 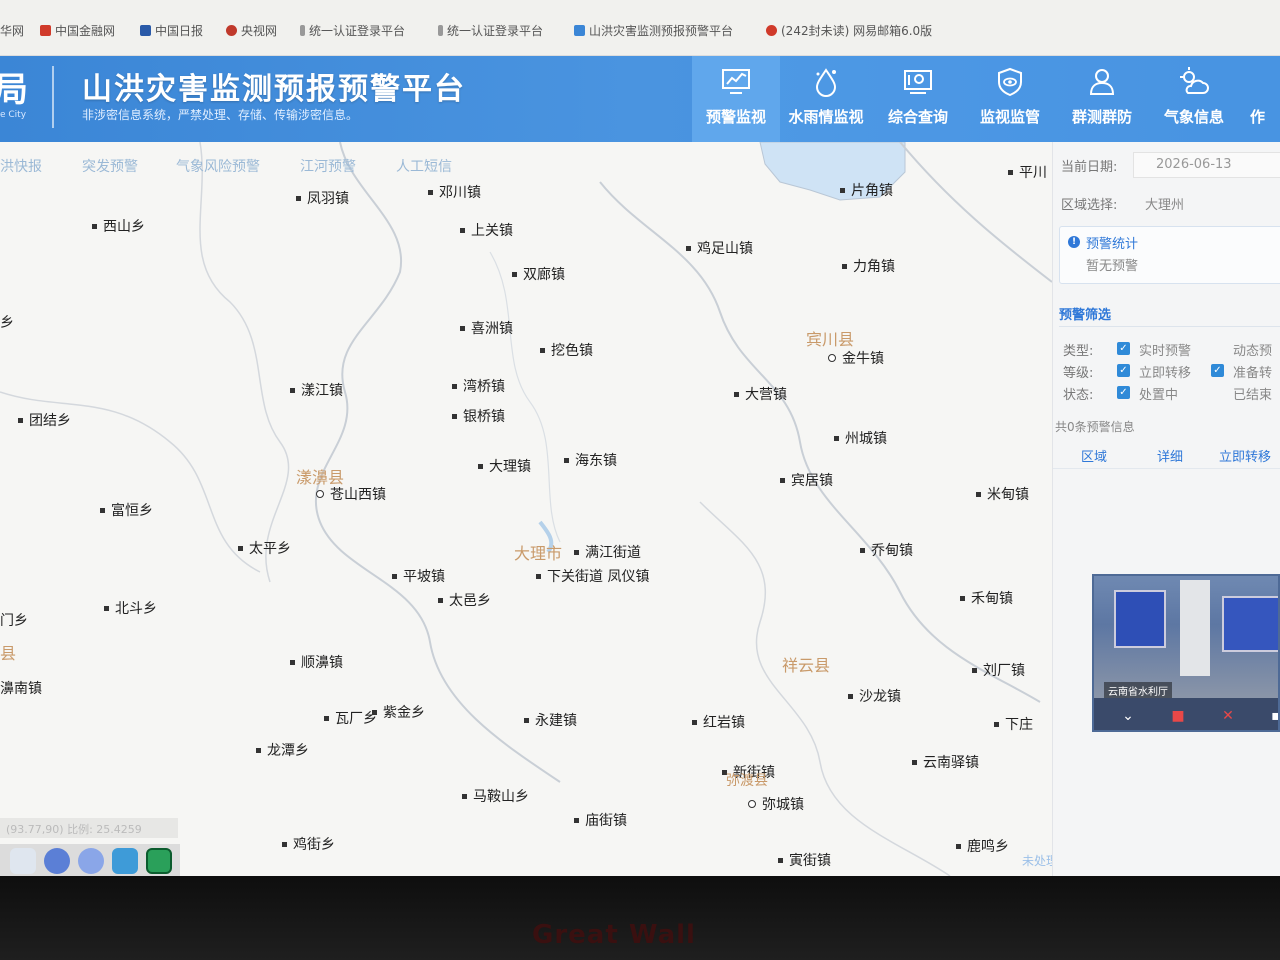 What do you see at coordinates (1102, 99) in the screenshot?
I see `nav-group-defense: 群测群防` at bounding box center [1102, 99].